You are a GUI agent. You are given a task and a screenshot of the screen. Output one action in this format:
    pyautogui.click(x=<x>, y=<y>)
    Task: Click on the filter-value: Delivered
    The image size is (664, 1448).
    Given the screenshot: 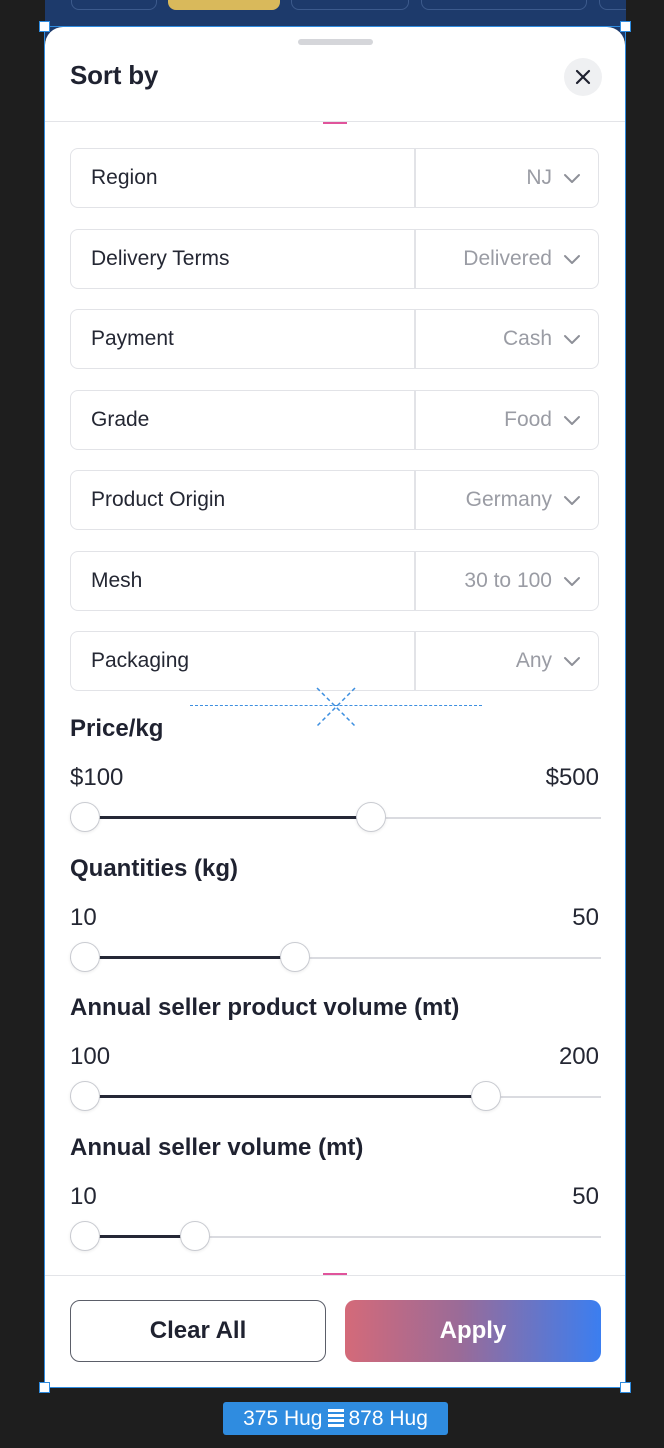 What is the action you would take?
    pyautogui.click(x=507, y=258)
    